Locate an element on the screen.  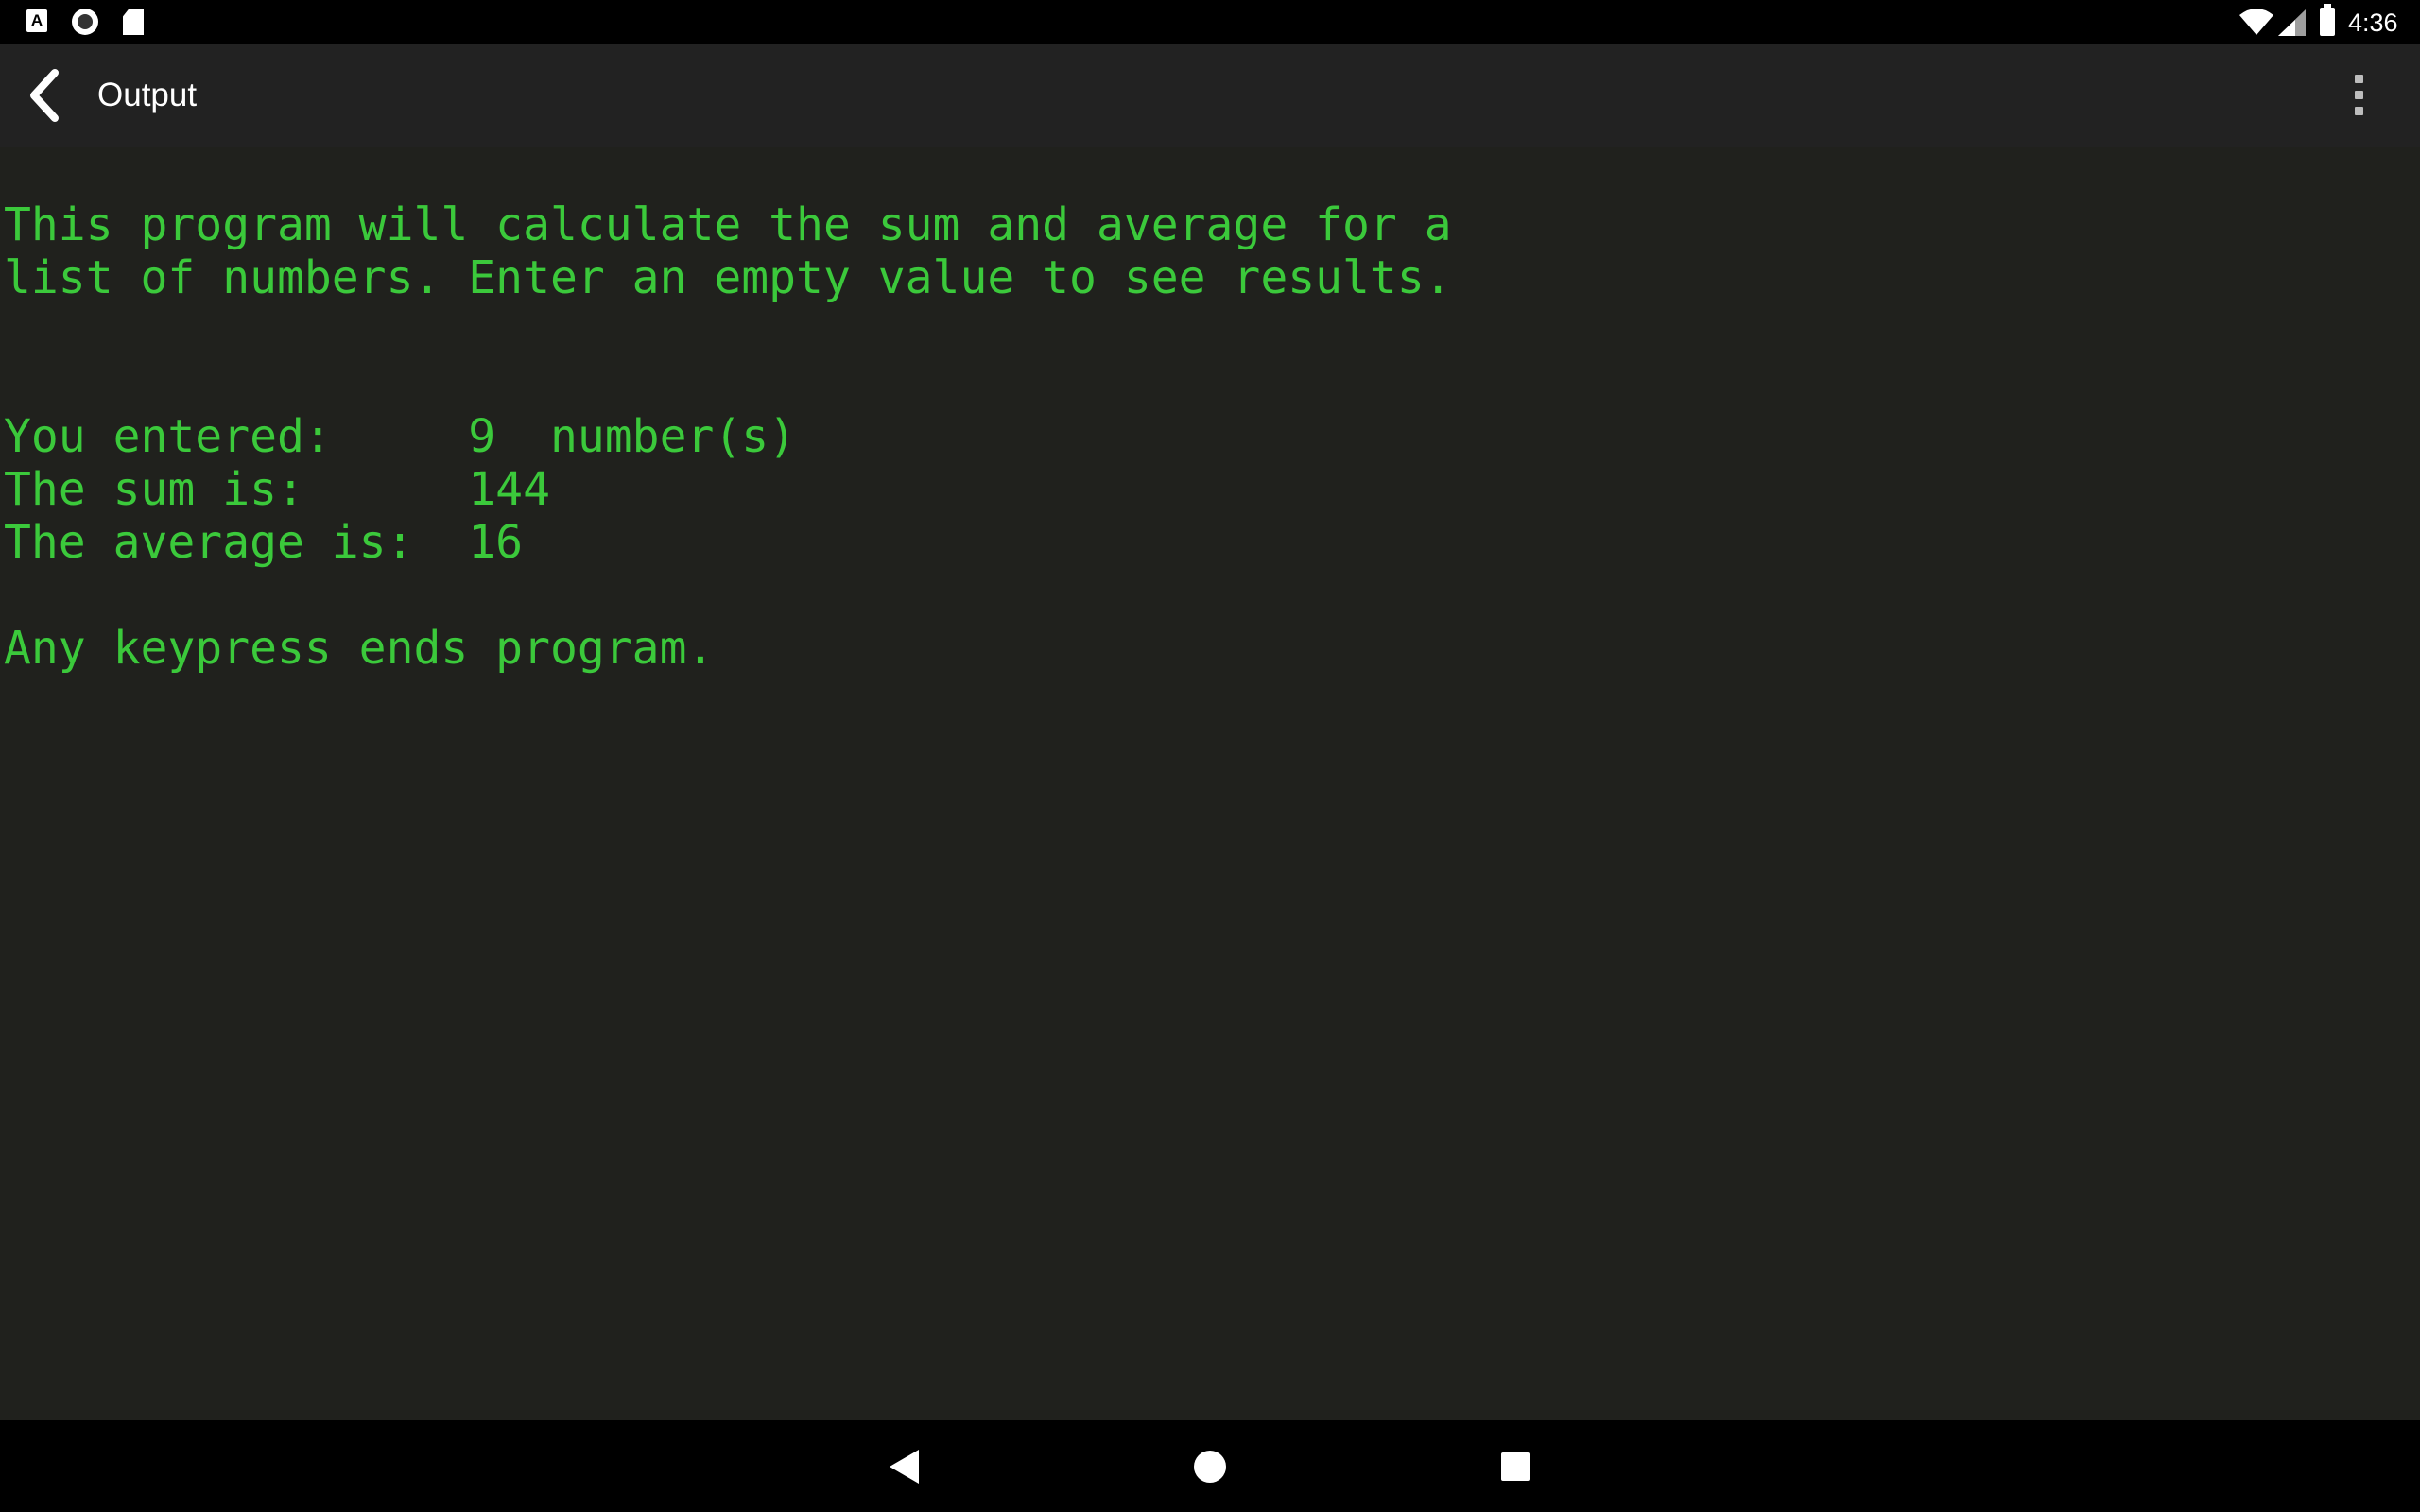
back-button is located at coordinates (47, 95).